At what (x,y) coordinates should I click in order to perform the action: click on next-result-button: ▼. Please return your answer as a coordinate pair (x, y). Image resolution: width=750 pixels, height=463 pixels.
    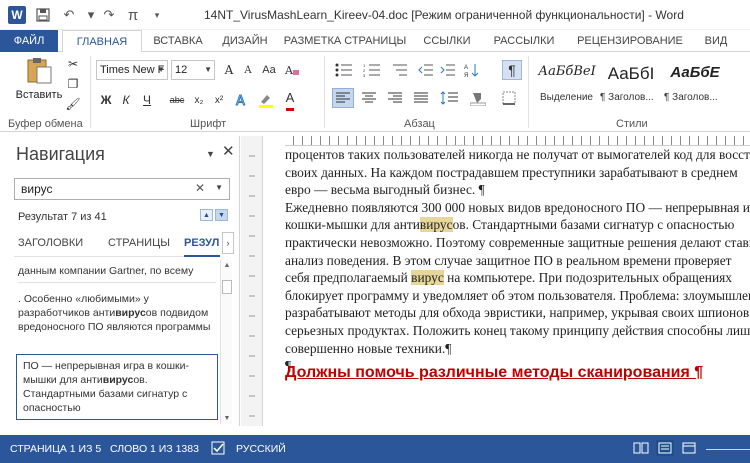
    Looking at the image, I should click on (221, 215).